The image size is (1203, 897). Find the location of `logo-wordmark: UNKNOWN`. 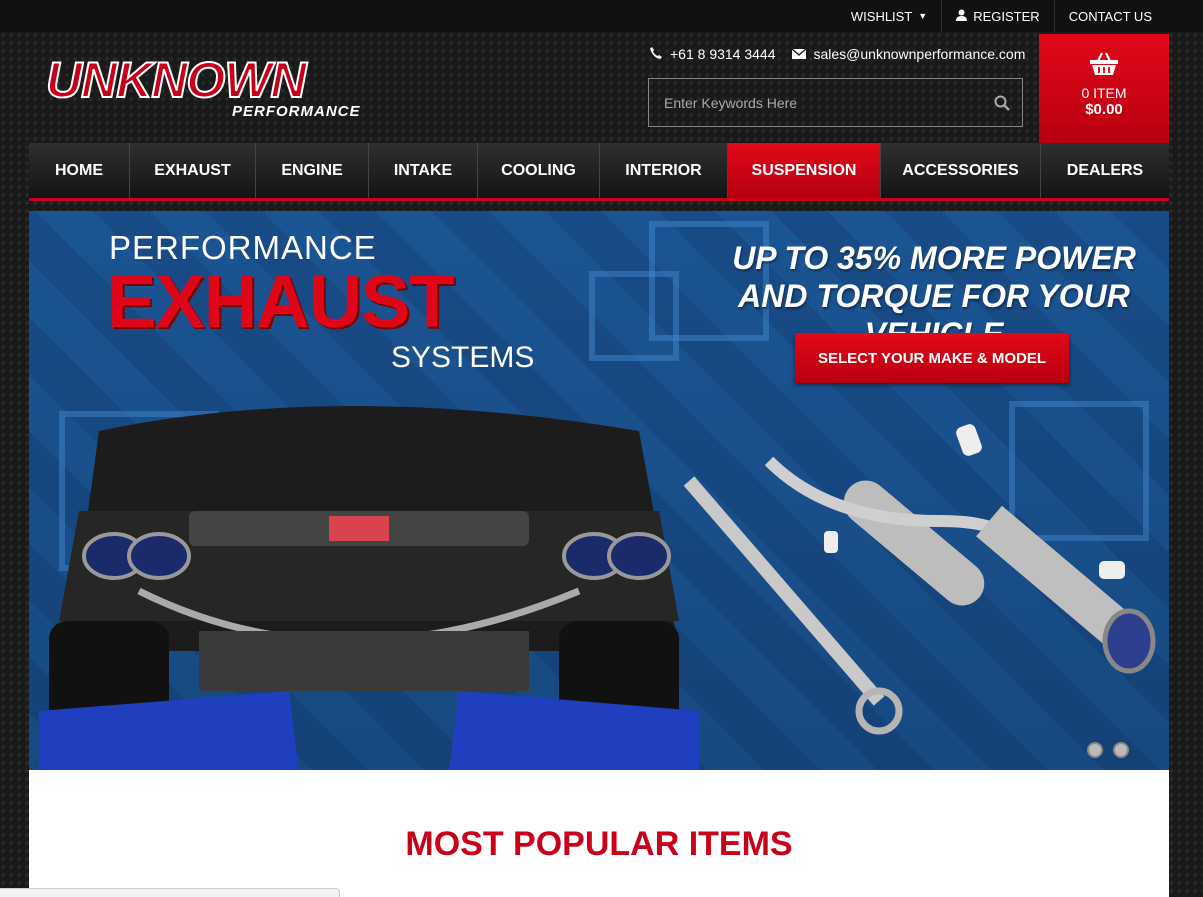

logo-wordmark: UNKNOWN is located at coordinates (176, 80).